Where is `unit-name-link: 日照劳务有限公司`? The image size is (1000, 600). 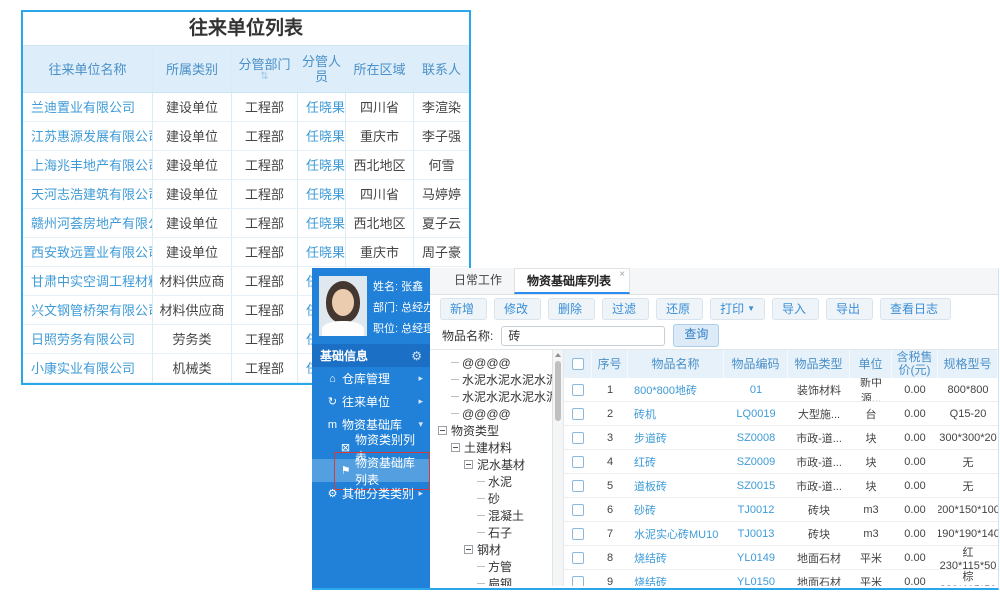
unit-name-link: 日照劳务有限公司 is located at coordinates (88, 339).